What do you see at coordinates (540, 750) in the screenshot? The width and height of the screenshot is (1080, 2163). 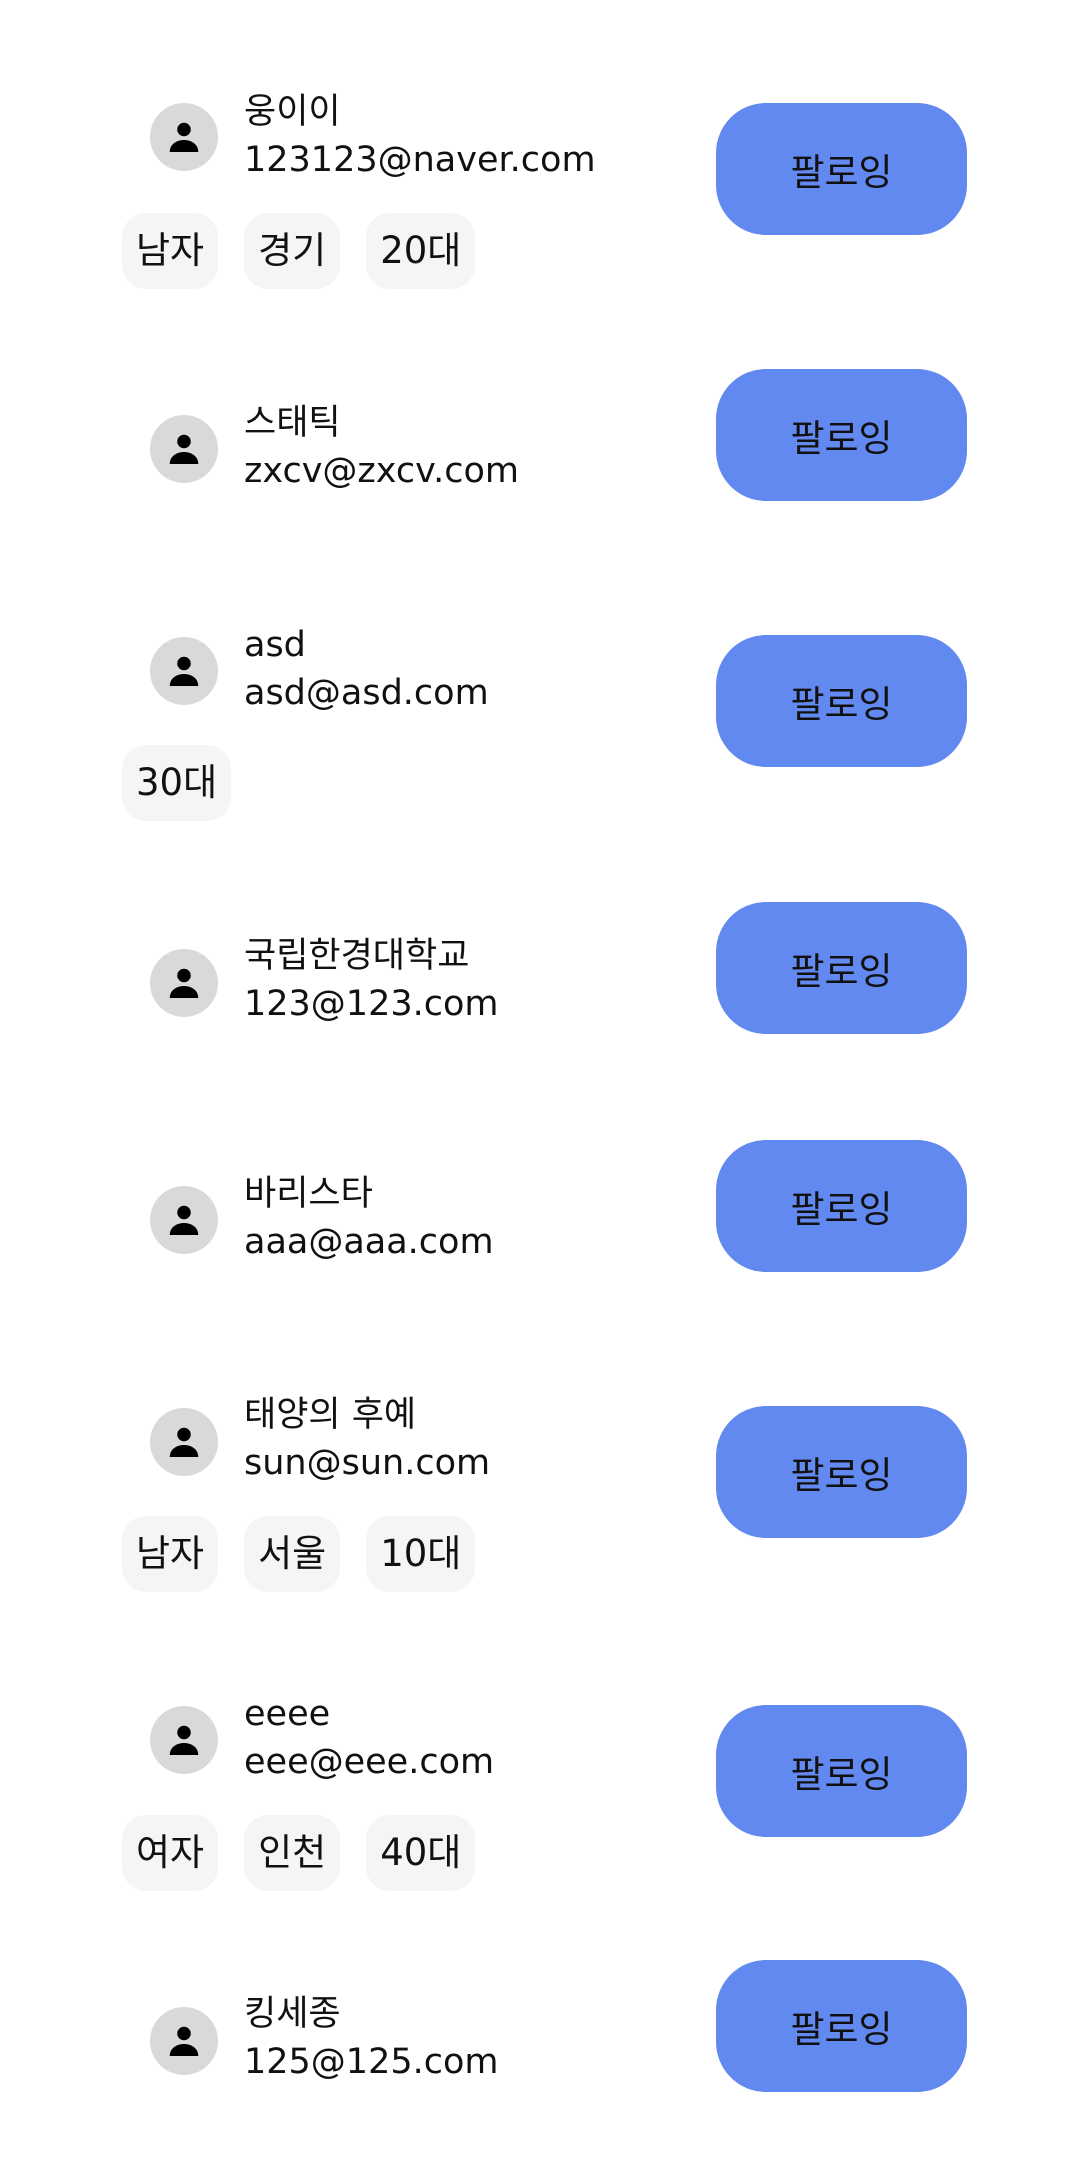 I see `user-row: asd asd@asd.com 팔로잉 30대` at bounding box center [540, 750].